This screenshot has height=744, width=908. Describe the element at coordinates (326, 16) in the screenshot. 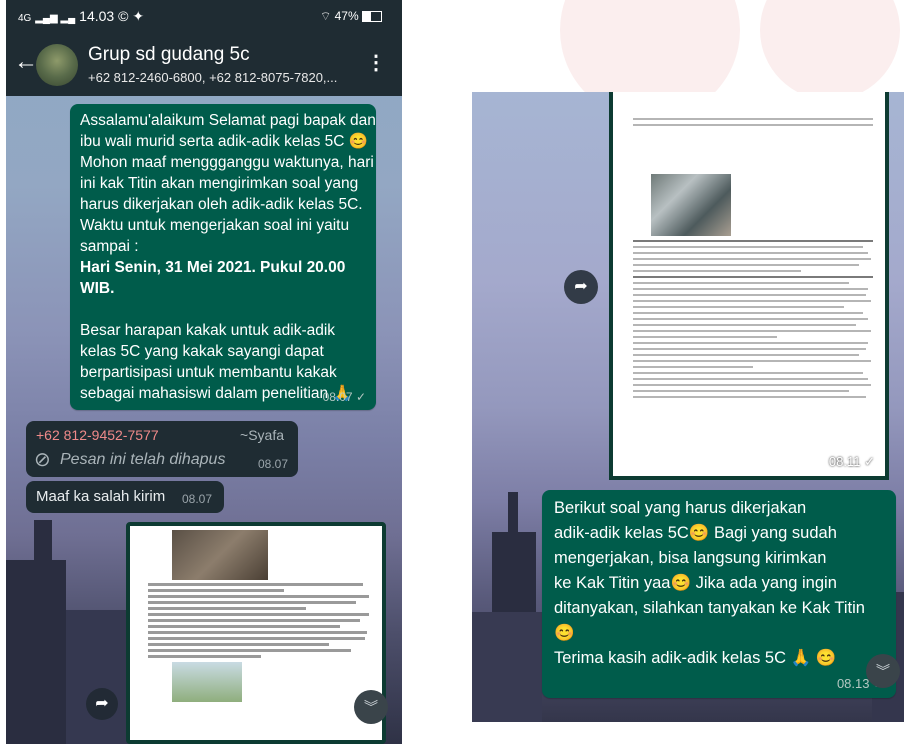

I see `wifi-icon: ⌔` at that location.